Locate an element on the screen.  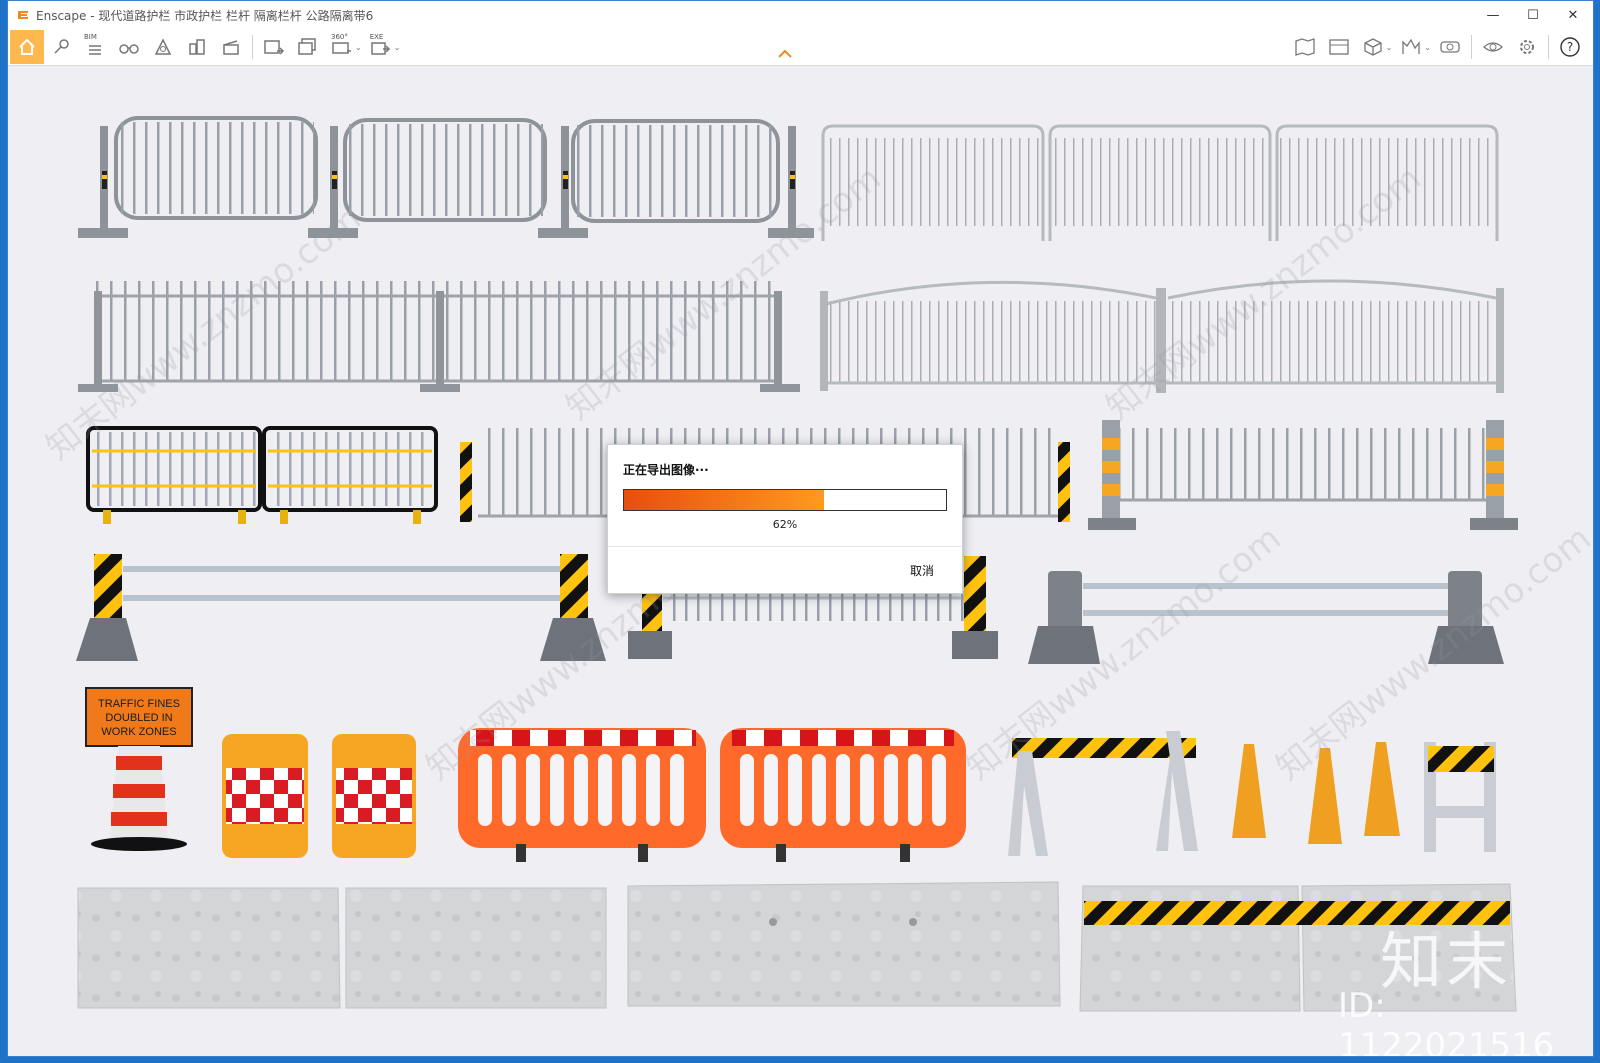
export-progress-bar is located at coordinates (785, 500).